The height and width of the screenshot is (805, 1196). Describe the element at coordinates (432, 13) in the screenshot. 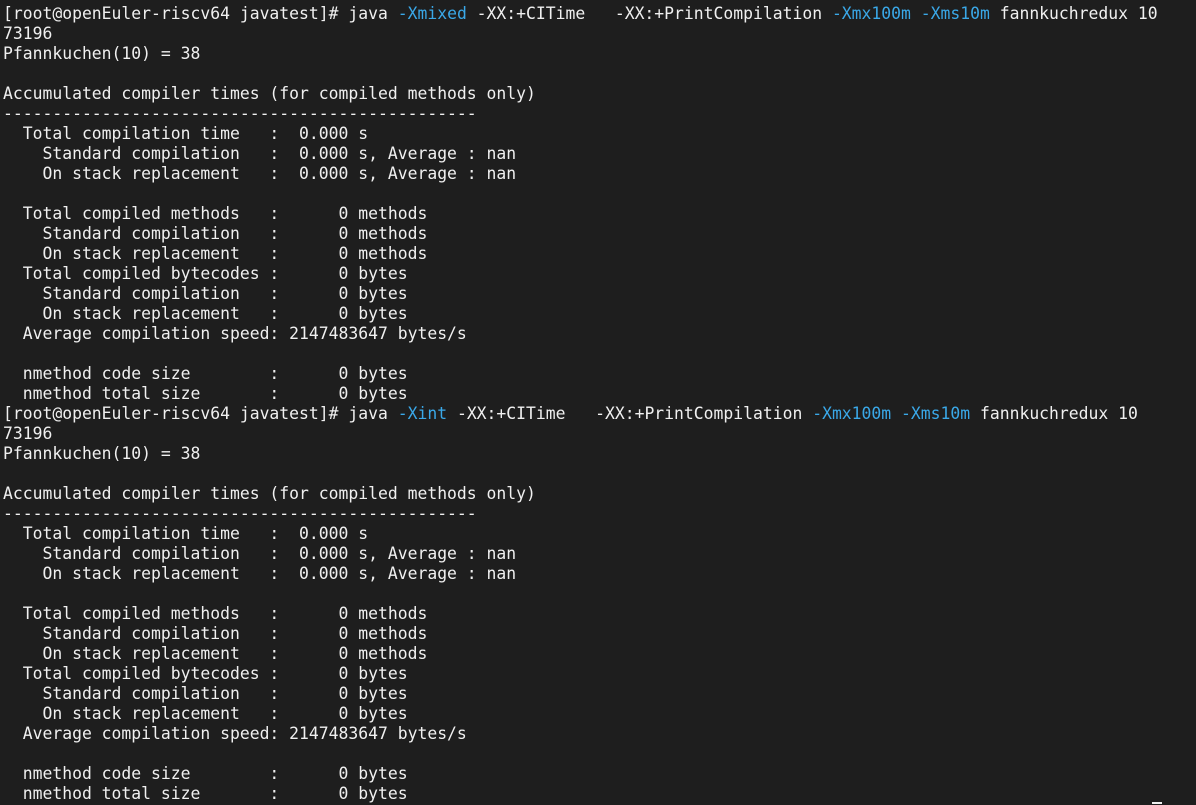

I see `command-option: -Xmixed` at that location.